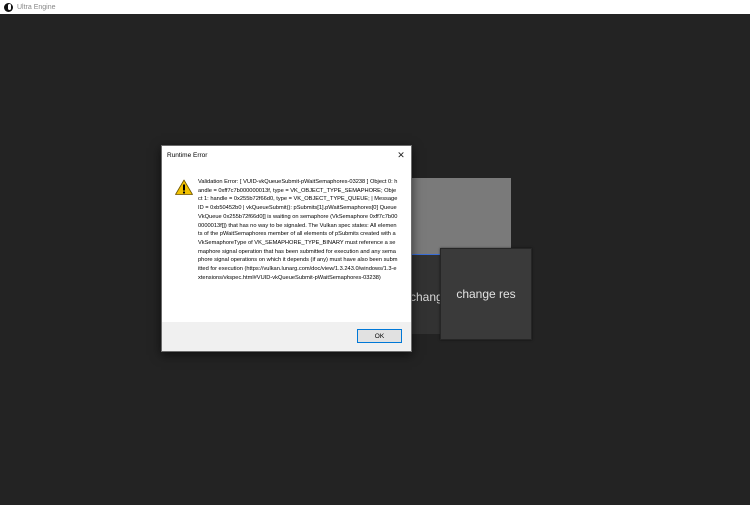 The height and width of the screenshot is (505, 750). I want to click on ok-button: OK, so click(379, 336).